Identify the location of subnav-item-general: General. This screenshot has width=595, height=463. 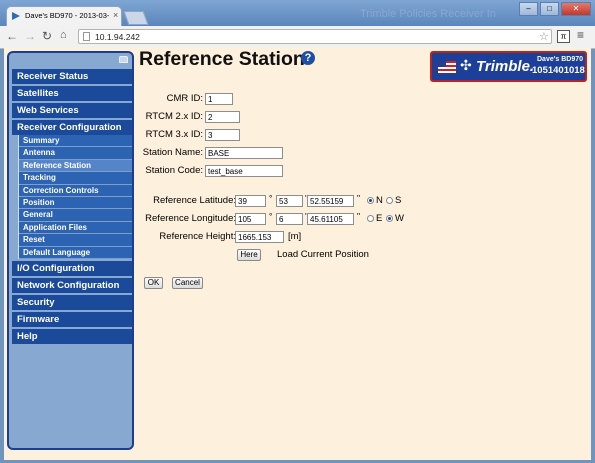
(75, 215).